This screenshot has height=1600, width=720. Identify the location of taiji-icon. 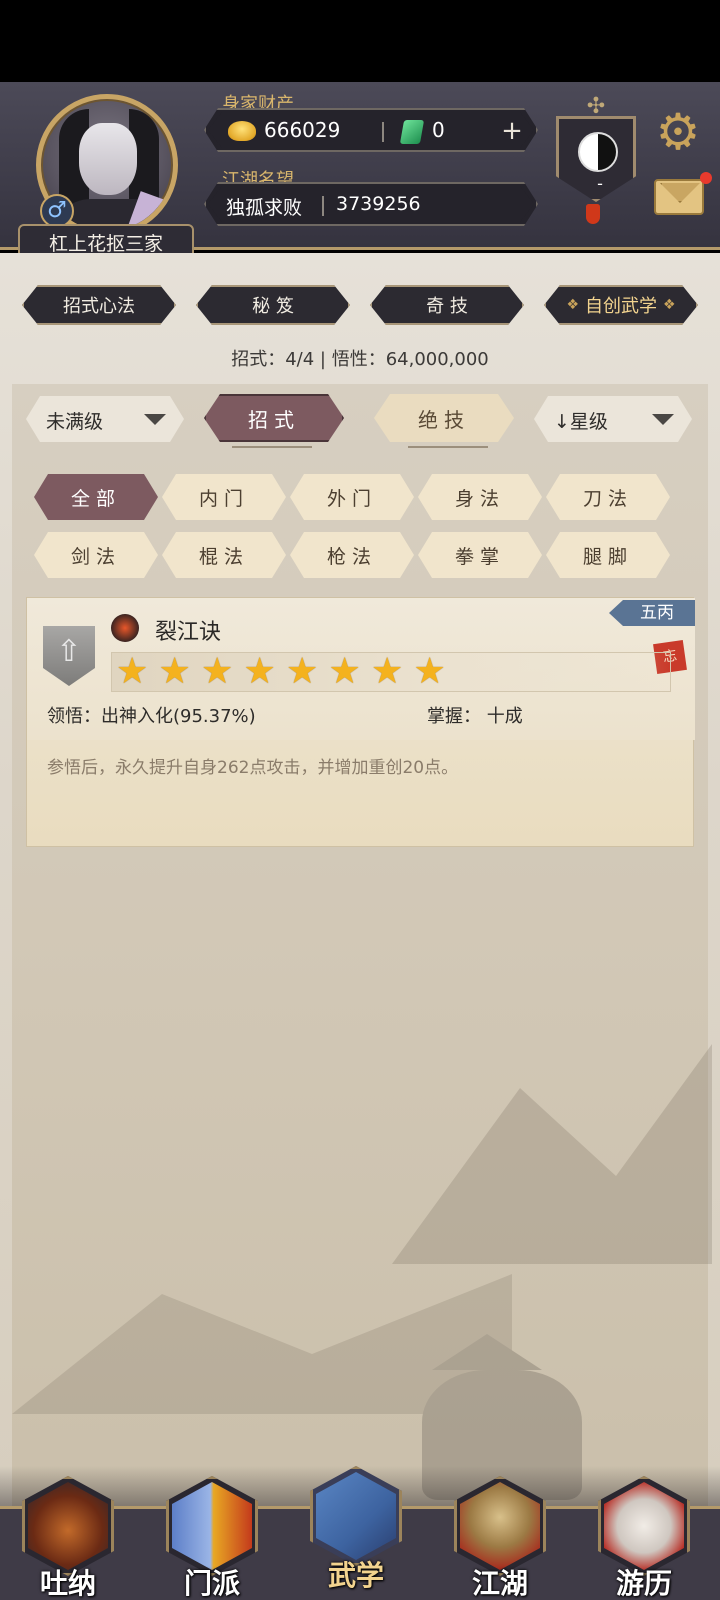
(598, 152).